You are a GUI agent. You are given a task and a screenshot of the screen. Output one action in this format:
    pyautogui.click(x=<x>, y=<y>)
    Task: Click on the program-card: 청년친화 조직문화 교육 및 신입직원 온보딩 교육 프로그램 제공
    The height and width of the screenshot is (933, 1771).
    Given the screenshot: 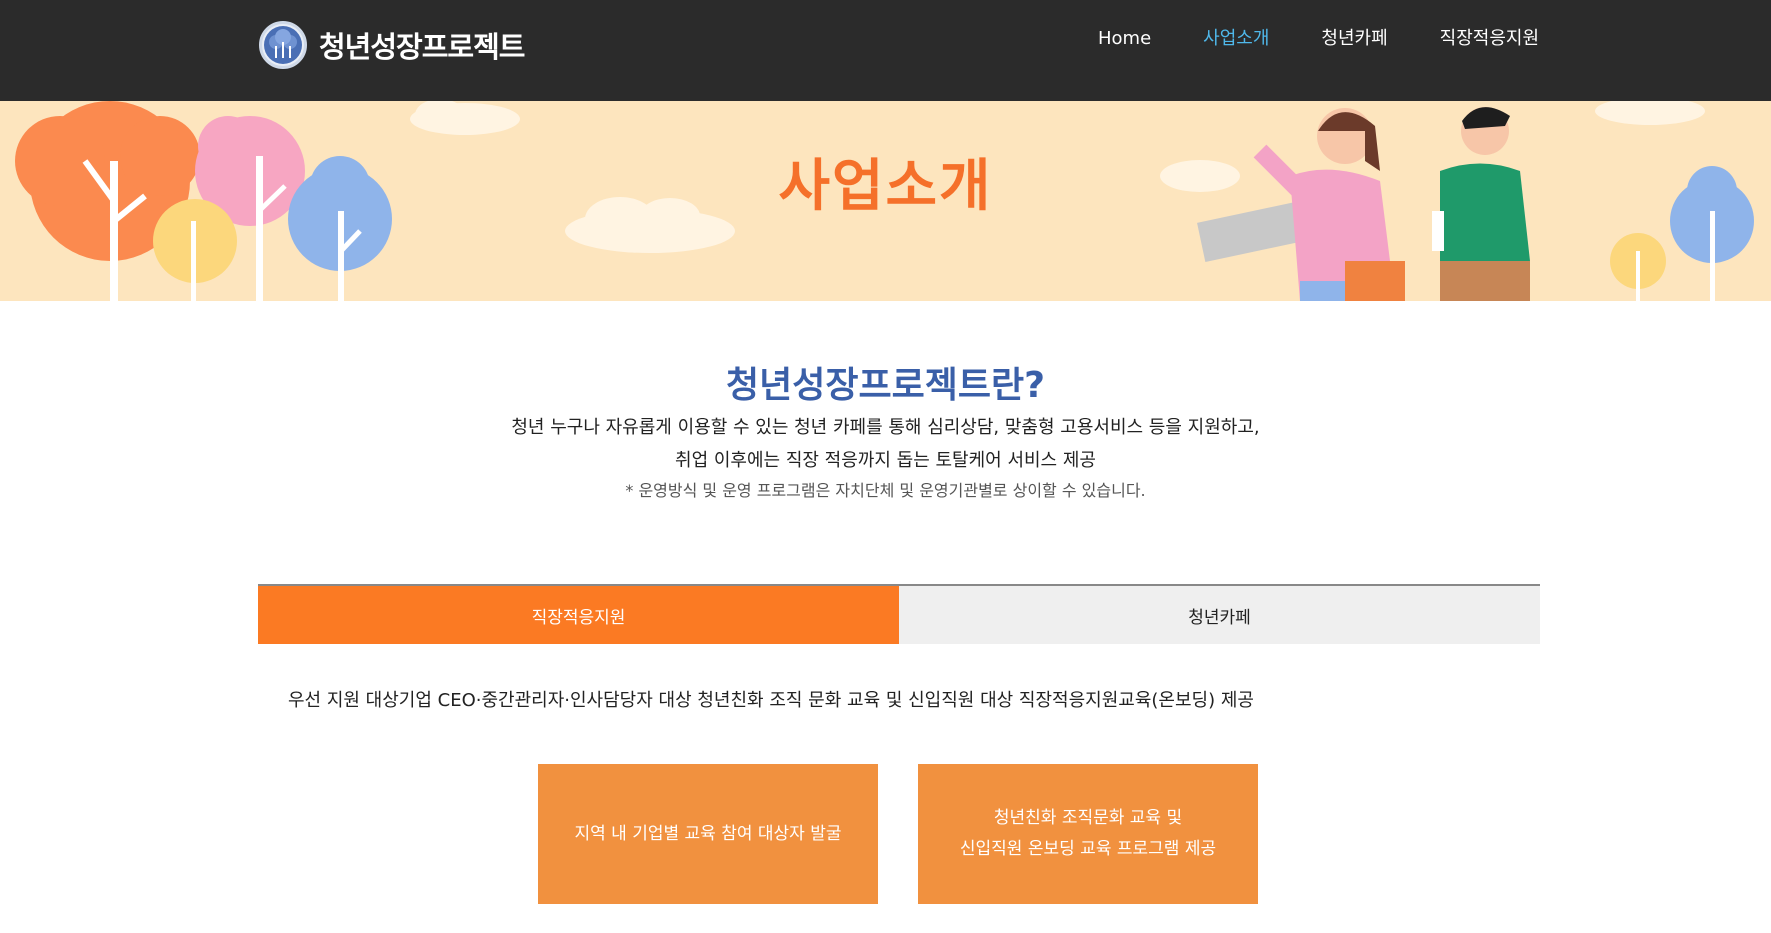 What is the action you would take?
    pyautogui.click(x=1088, y=834)
    